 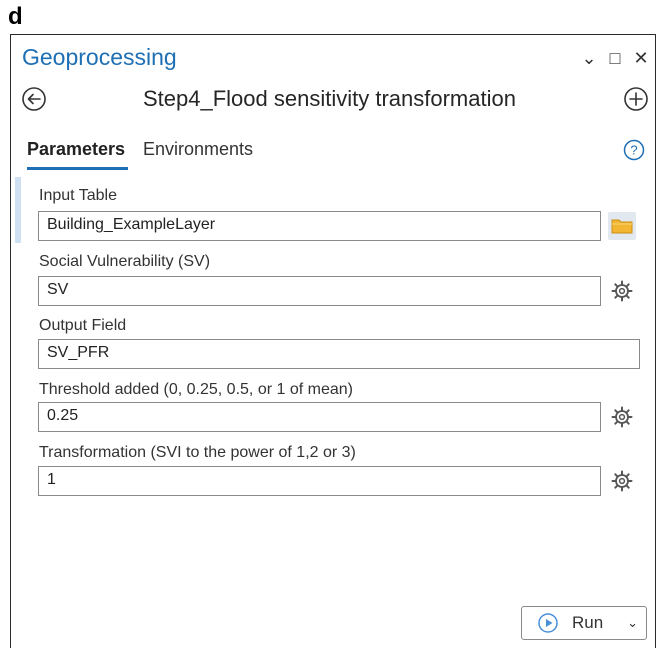 What do you see at coordinates (319, 481) in the screenshot?
I see `transformation-field: 1` at bounding box center [319, 481].